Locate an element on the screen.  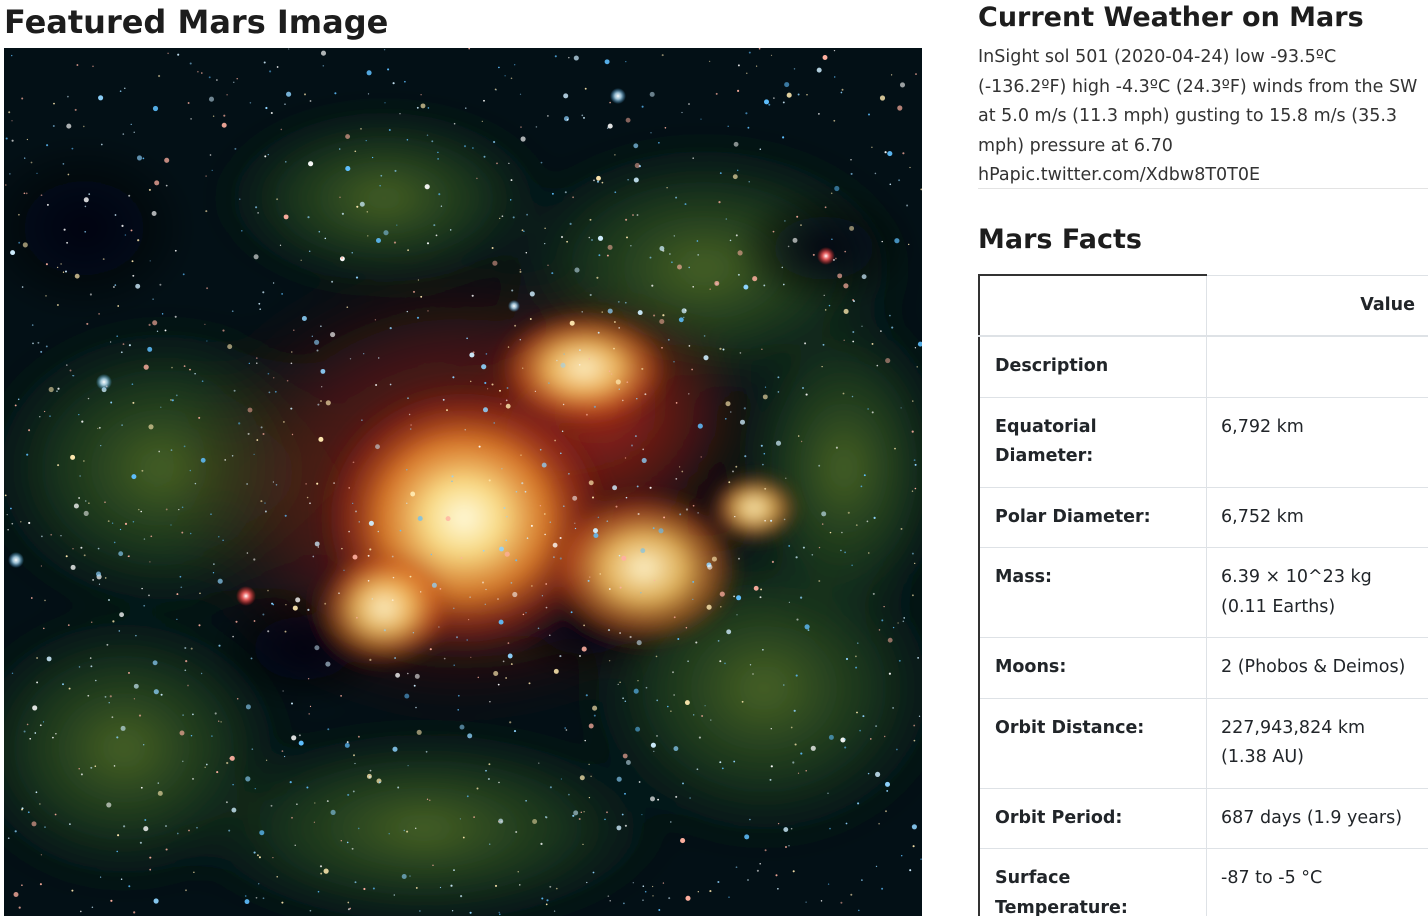
row-value: 227,943,824 km (1.38 AU) is located at coordinates (1317, 743).